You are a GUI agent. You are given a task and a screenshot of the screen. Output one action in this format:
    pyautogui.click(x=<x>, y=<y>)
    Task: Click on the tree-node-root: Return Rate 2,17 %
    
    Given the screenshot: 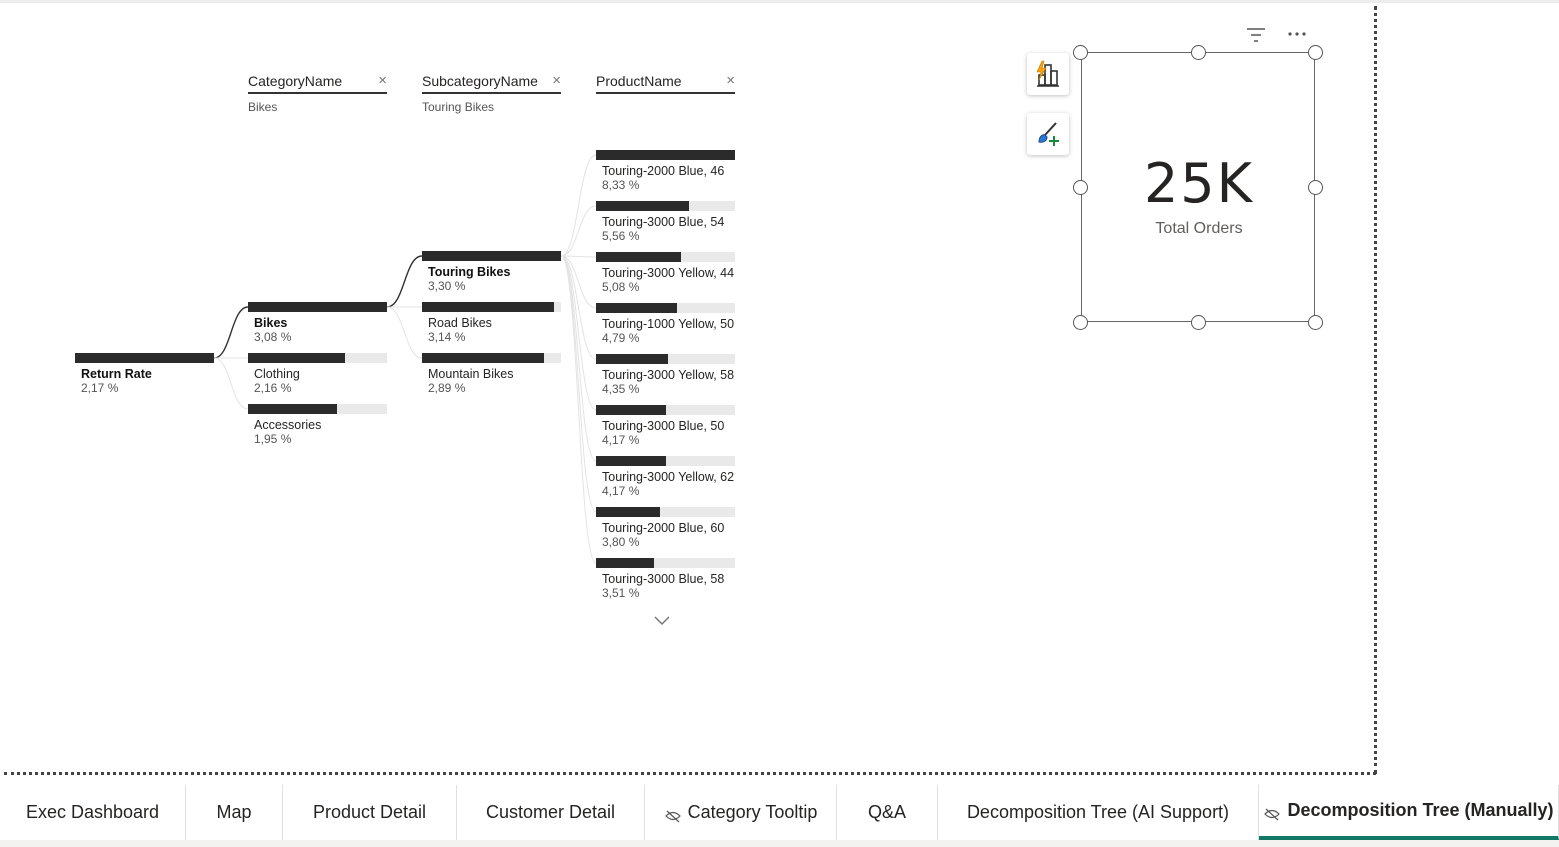 What is the action you would take?
    pyautogui.click(x=144, y=374)
    